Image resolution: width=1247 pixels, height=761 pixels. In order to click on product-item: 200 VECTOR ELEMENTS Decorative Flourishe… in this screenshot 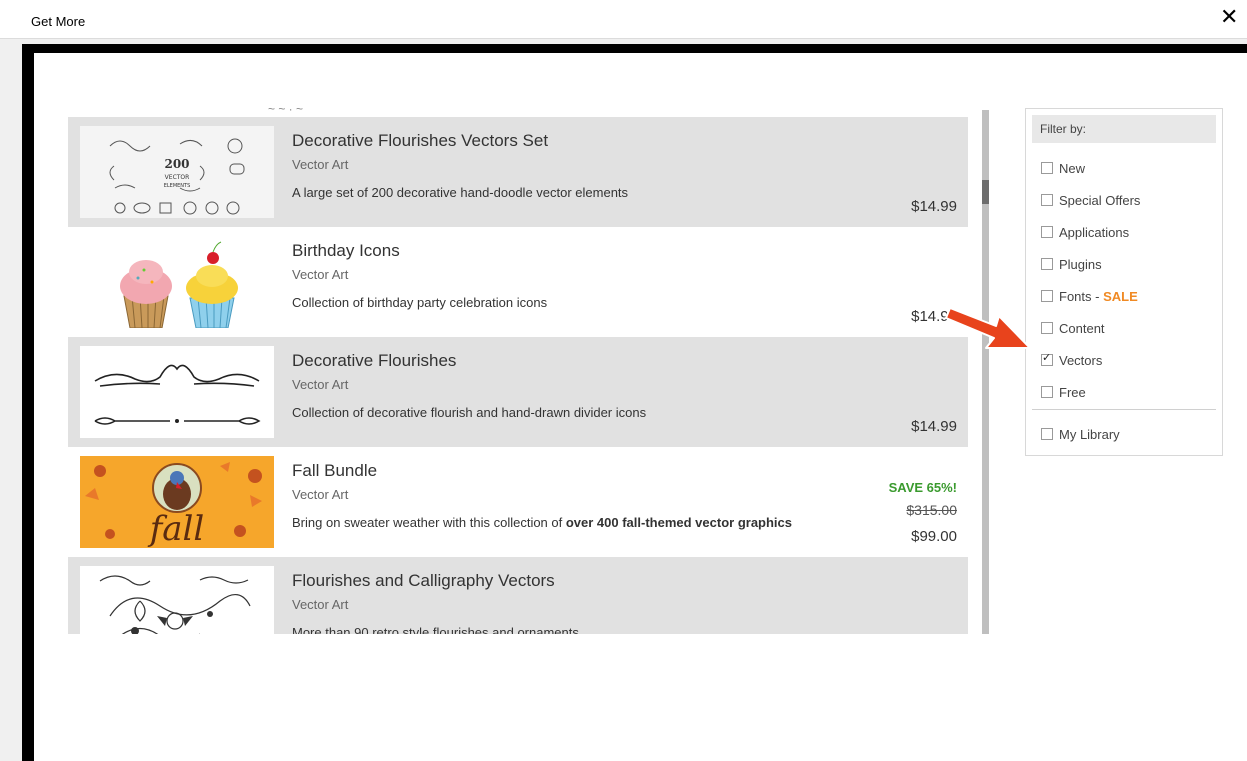, I will do `click(518, 172)`.